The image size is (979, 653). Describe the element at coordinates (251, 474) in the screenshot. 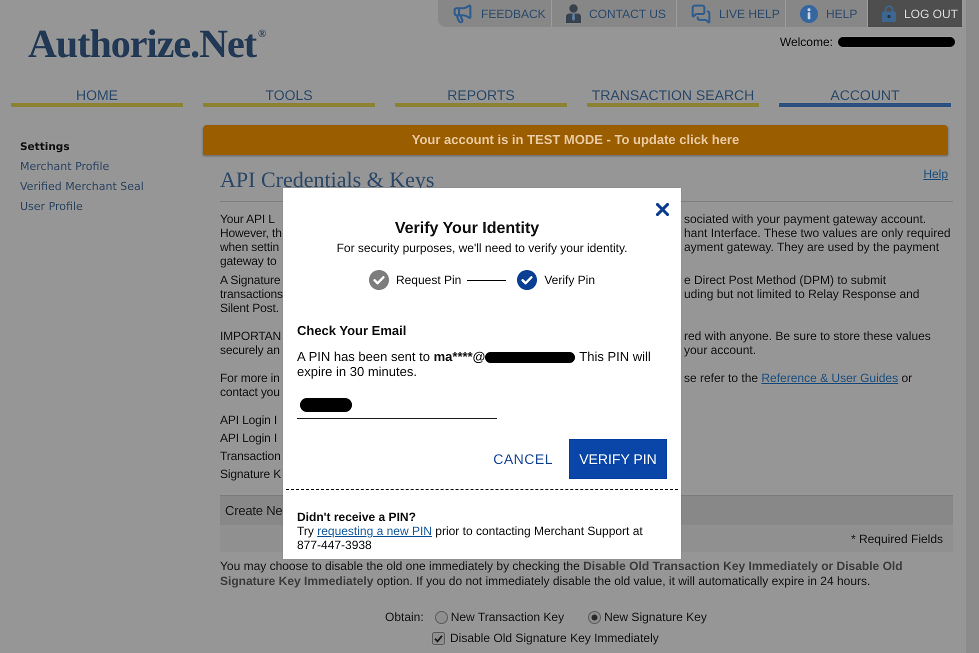

I see `field-label: Signature K` at that location.